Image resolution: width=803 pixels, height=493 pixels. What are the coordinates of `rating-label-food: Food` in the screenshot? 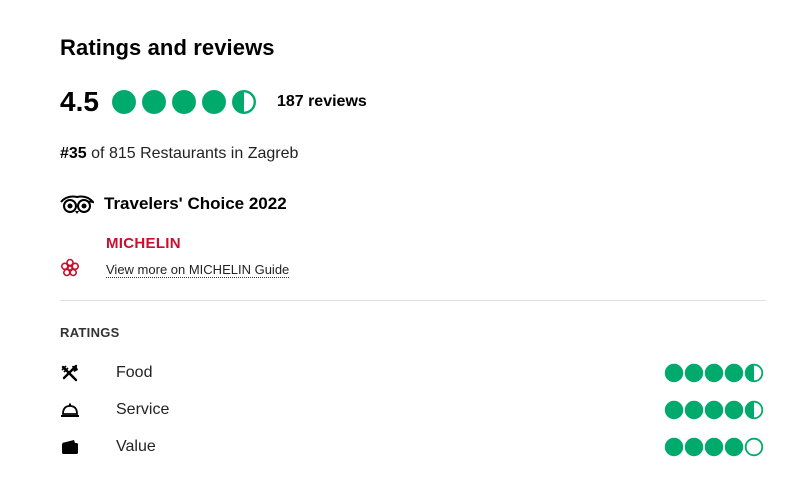 It's located at (134, 372).